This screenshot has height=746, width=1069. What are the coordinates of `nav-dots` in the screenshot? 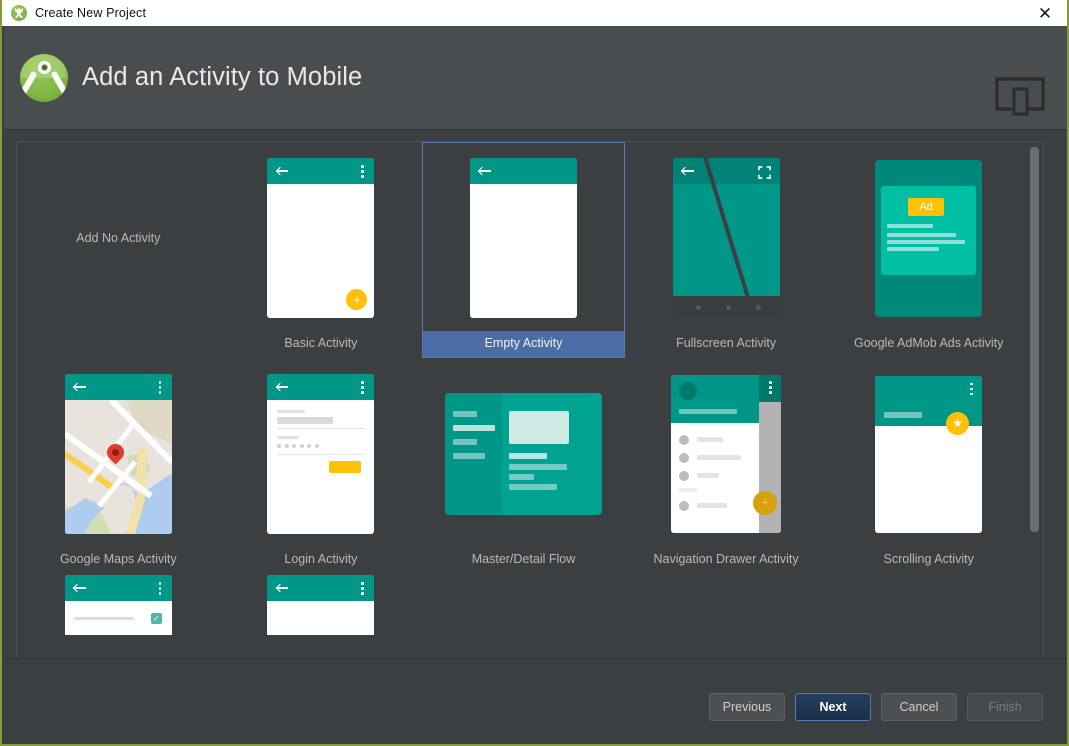 It's located at (726, 307).